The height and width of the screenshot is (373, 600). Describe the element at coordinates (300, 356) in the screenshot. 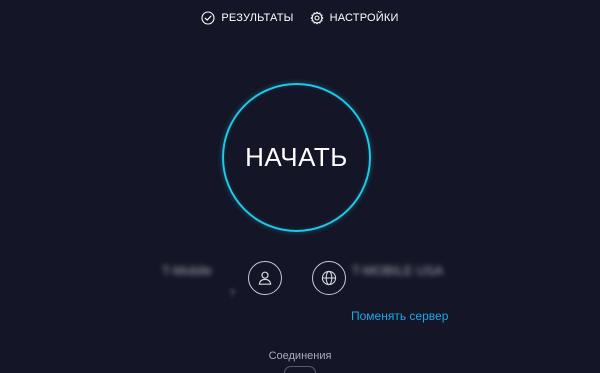

I see `connections-label: Соединения` at that location.